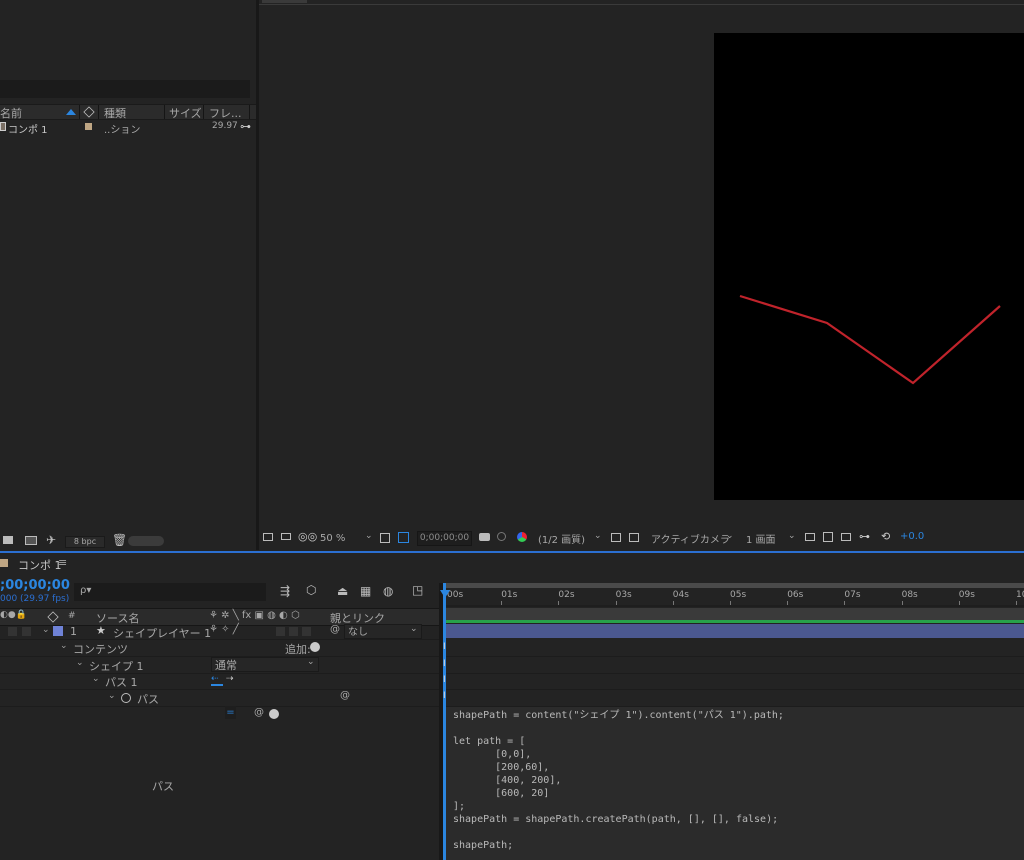 This screenshot has height=860, width=1024. I want to click on layer-label-swatch, so click(58, 631).